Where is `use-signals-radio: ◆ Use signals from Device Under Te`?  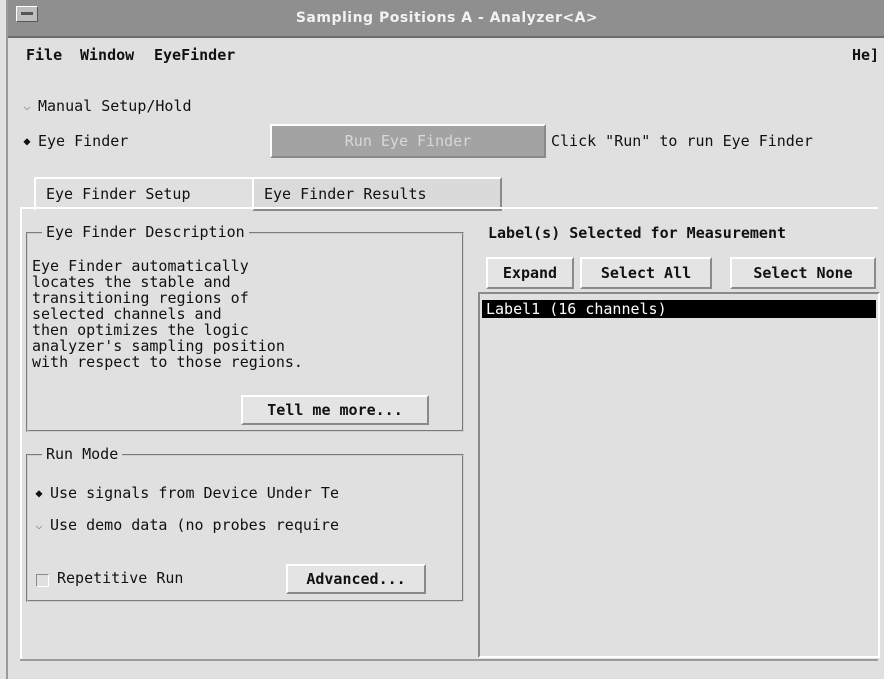
use-signals-radio: ◆ Use signals from Device Under Te is located at coordinates (185, 493).